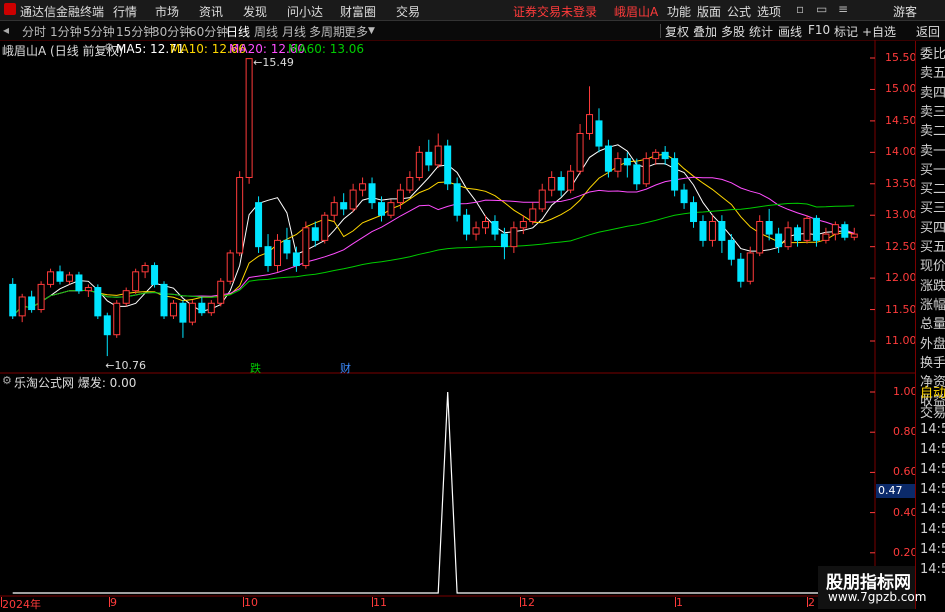 The image size is (945, 612). What do you see at coordinates (238, 31) in the screenshot?
I see `tab-daily: 日线` at bounding box center [238, 31].